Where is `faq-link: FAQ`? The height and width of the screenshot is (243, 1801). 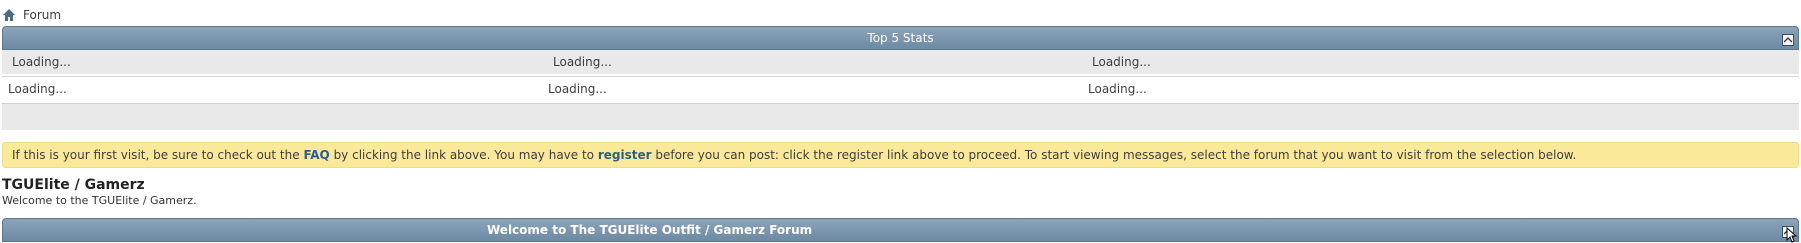 faq-link: FAQ is located at coordinates (316, 155).